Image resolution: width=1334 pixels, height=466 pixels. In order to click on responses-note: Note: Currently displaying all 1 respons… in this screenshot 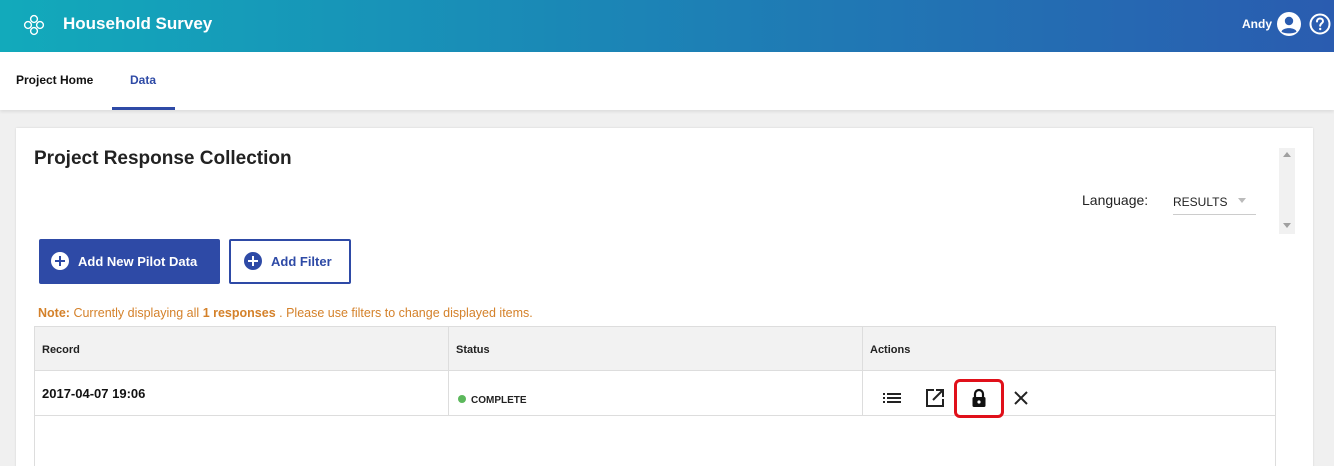, I will do `click(285, 313)`.